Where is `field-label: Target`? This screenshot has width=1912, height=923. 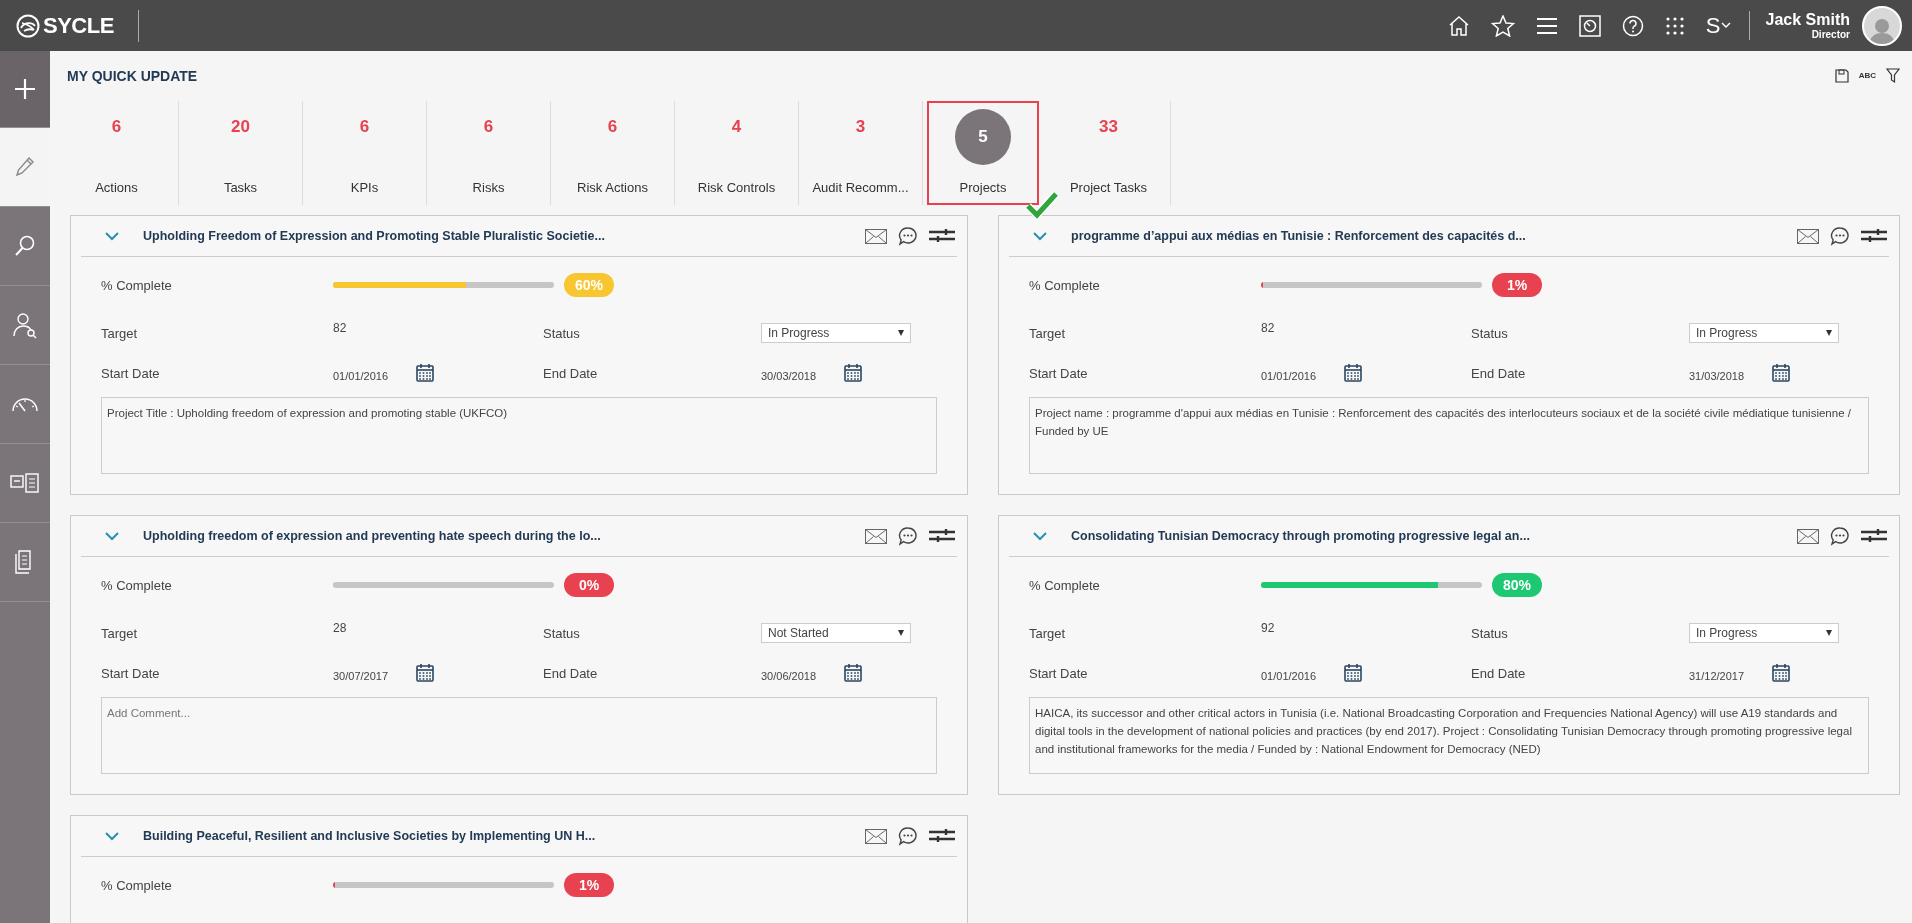 field-label: Target is located at coordinates (1047, 333).